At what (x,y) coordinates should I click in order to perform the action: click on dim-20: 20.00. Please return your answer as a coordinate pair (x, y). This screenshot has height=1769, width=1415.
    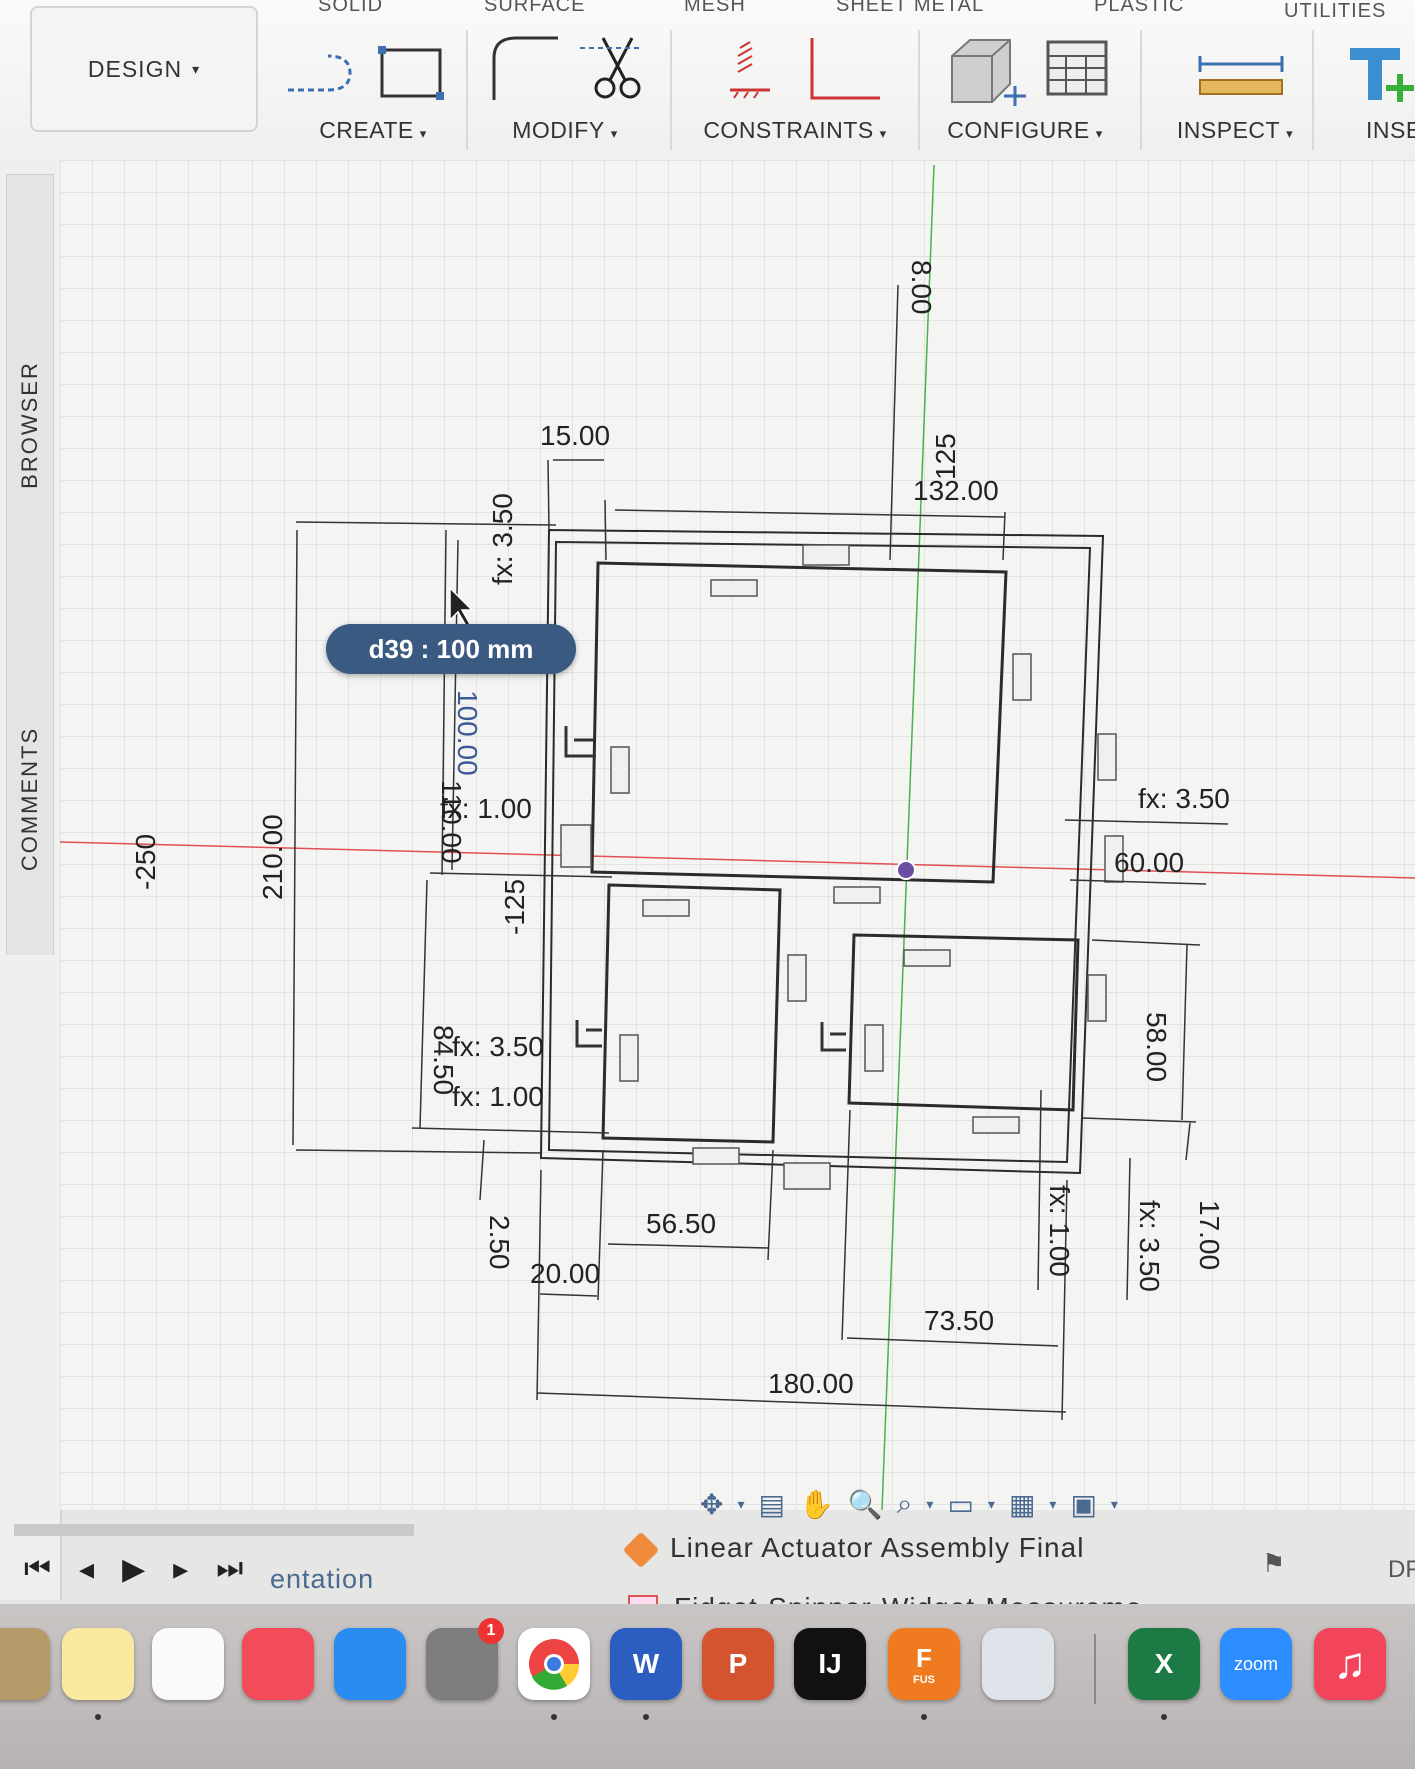
    Looking at the image, I should click on (565, 1273).